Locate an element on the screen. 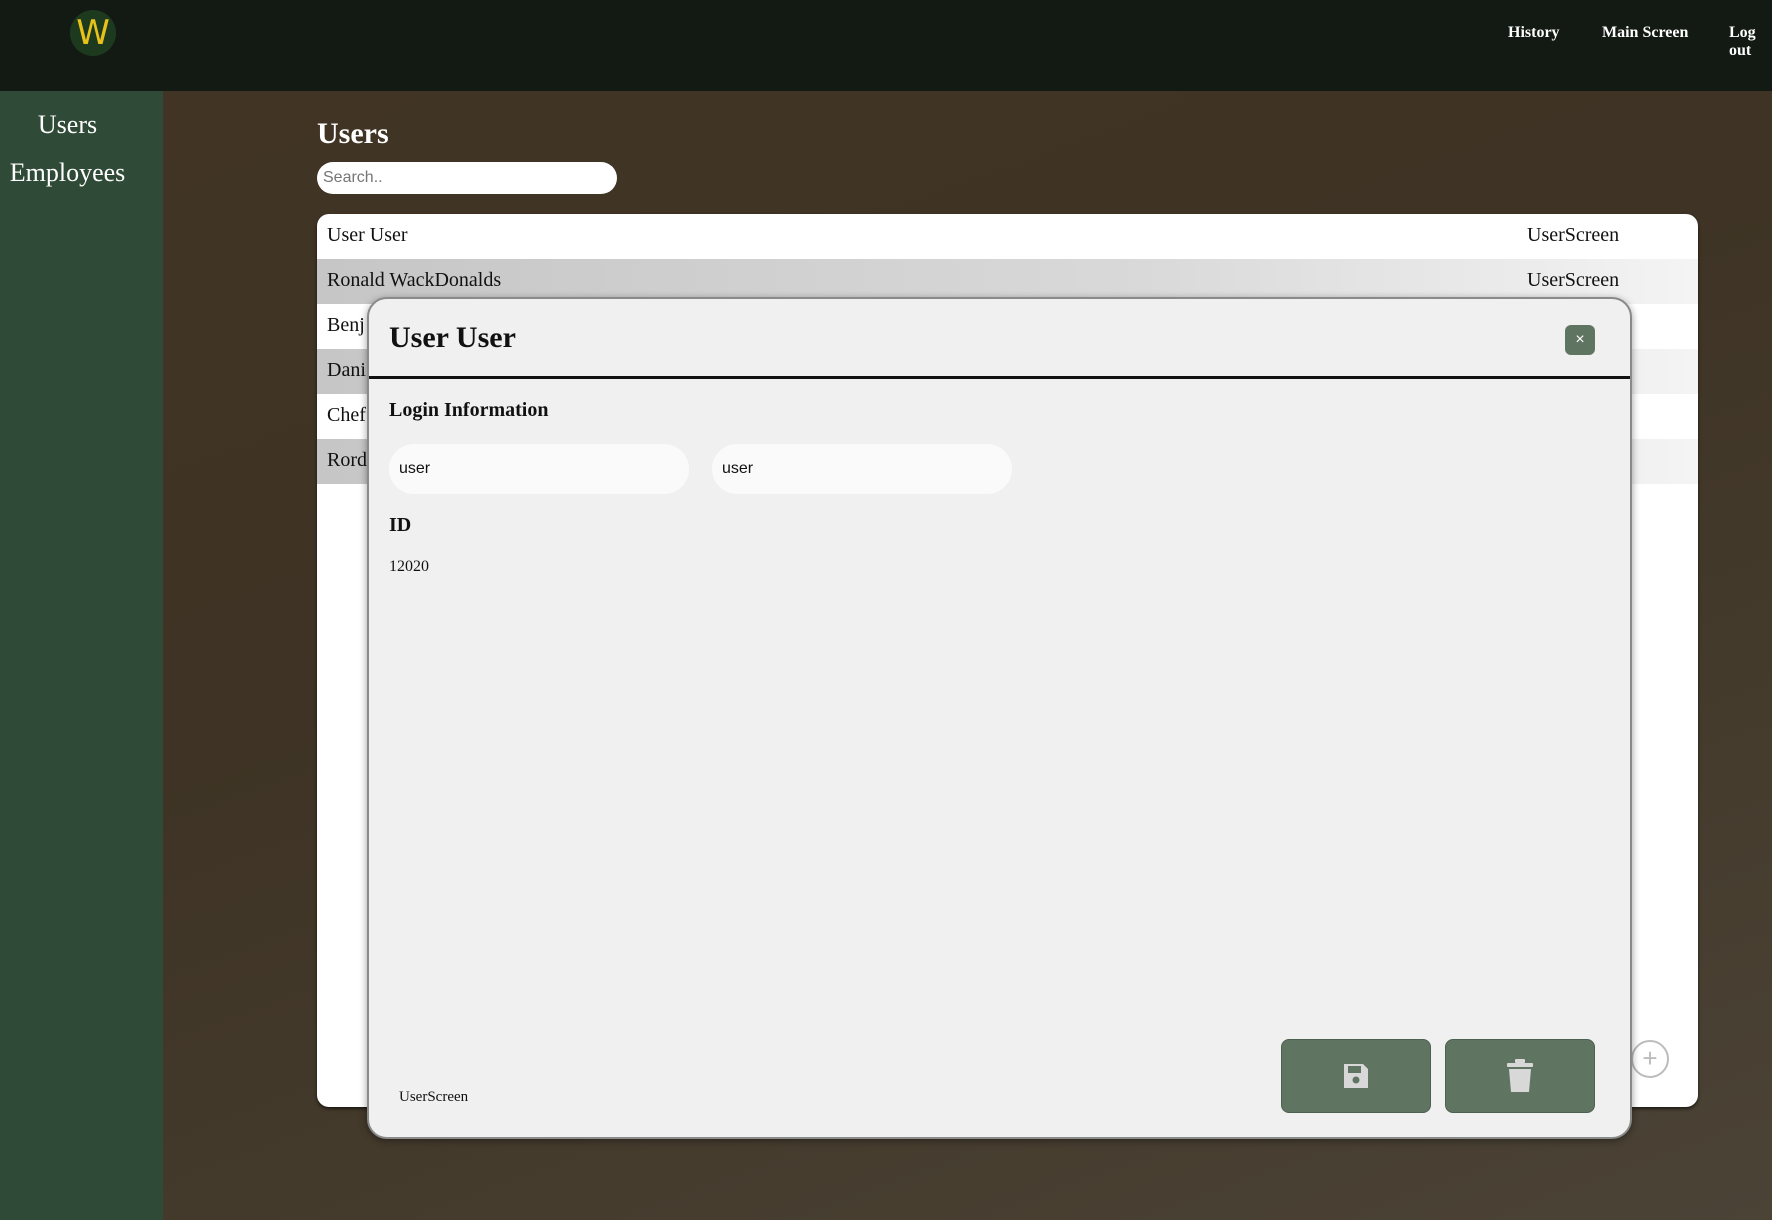  page-title: Users is located at coordinates (353, 133).